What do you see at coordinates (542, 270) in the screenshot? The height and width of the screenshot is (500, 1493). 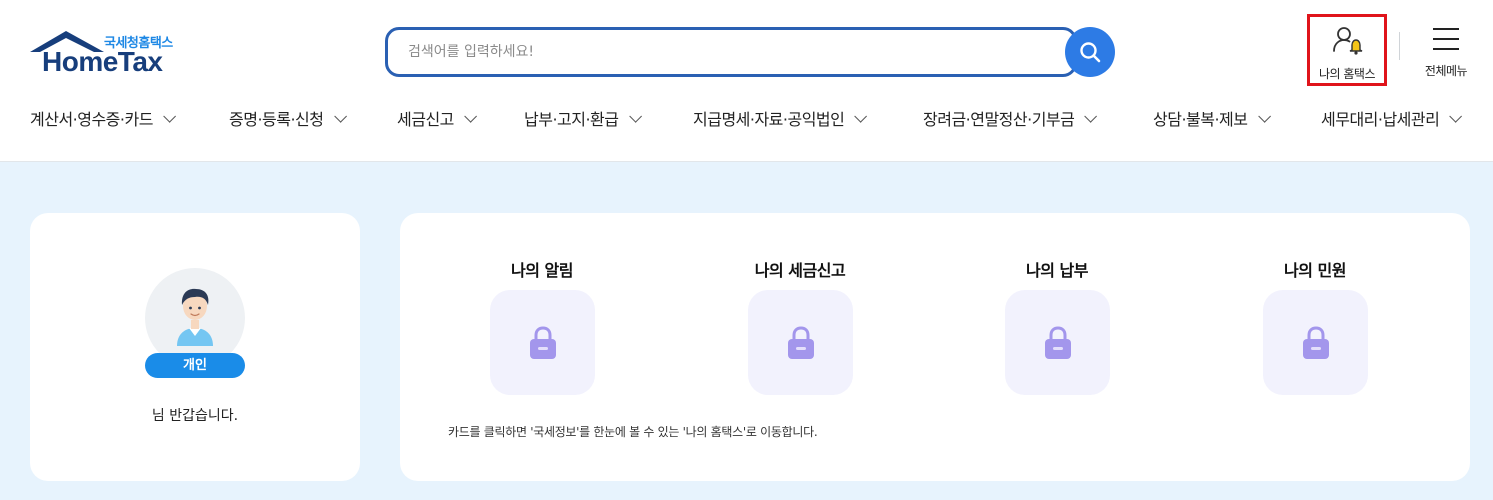 I see `tile-title: 나의 알림` at bounding box center [542, 270].